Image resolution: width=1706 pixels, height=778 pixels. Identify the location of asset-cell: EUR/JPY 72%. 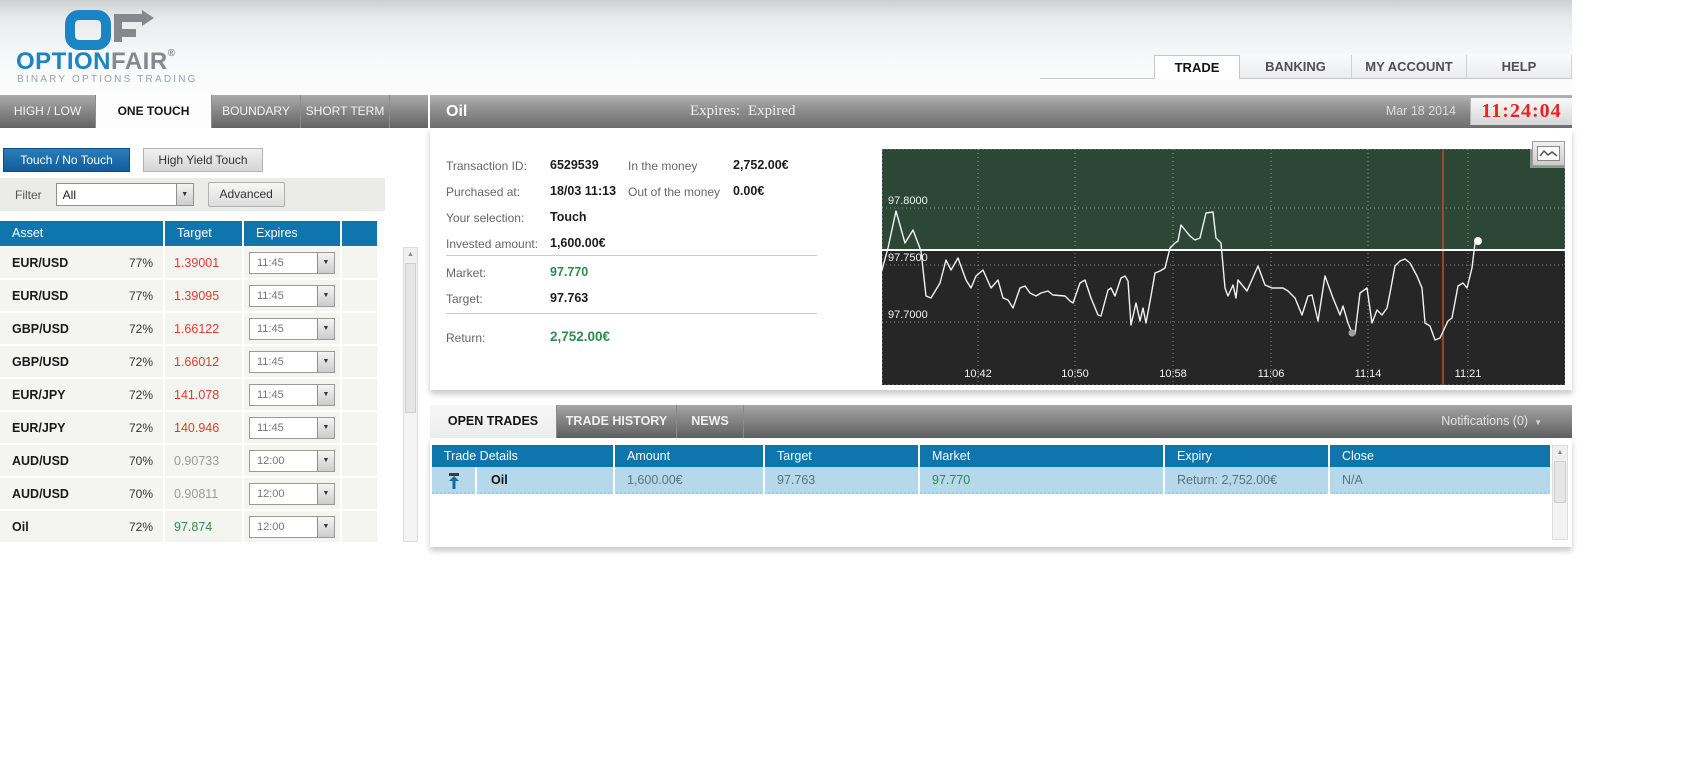
(82, 394).